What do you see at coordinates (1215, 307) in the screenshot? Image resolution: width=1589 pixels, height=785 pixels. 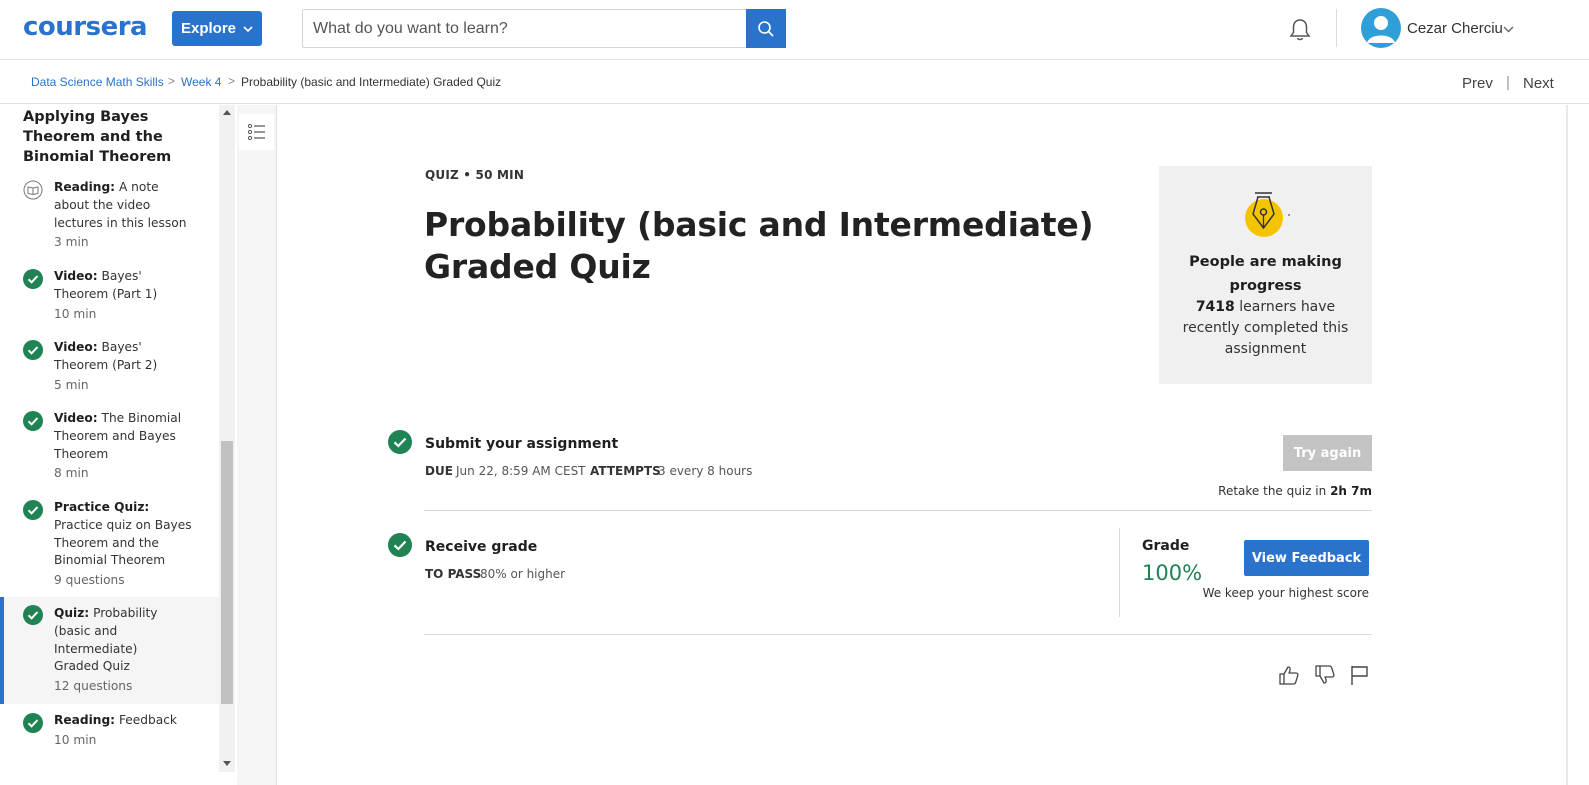 I see `learner-count: 7418` at bounding box center [1215, 307].